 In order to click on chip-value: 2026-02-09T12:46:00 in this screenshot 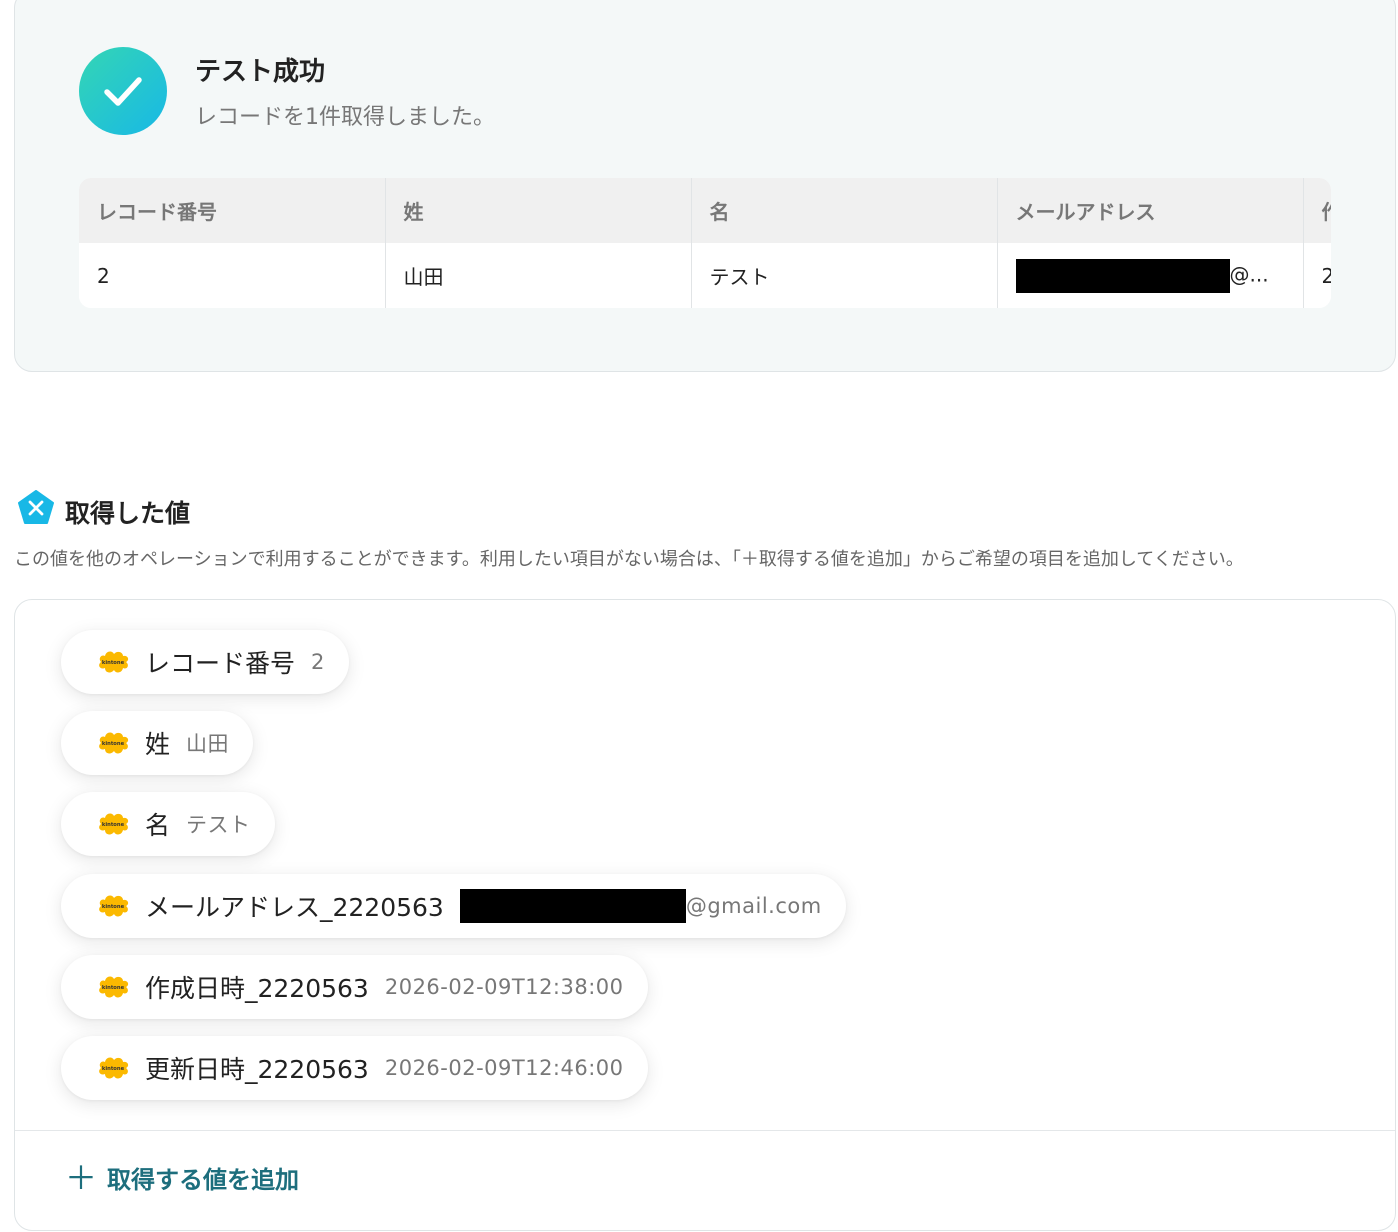, I will do `click(504, 1068)`.